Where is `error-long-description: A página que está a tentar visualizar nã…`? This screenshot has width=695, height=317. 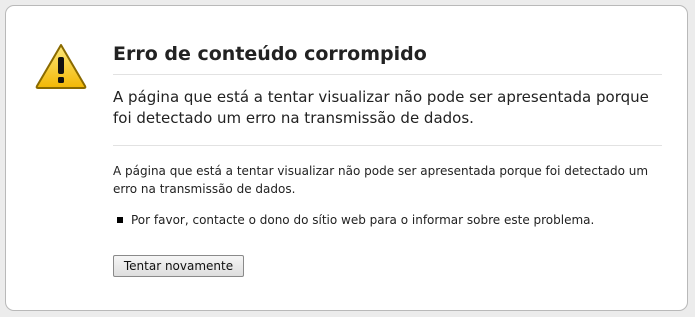
error-long-description: A página que está a tentar visualizar nã… is located at coordinates (381, 180).